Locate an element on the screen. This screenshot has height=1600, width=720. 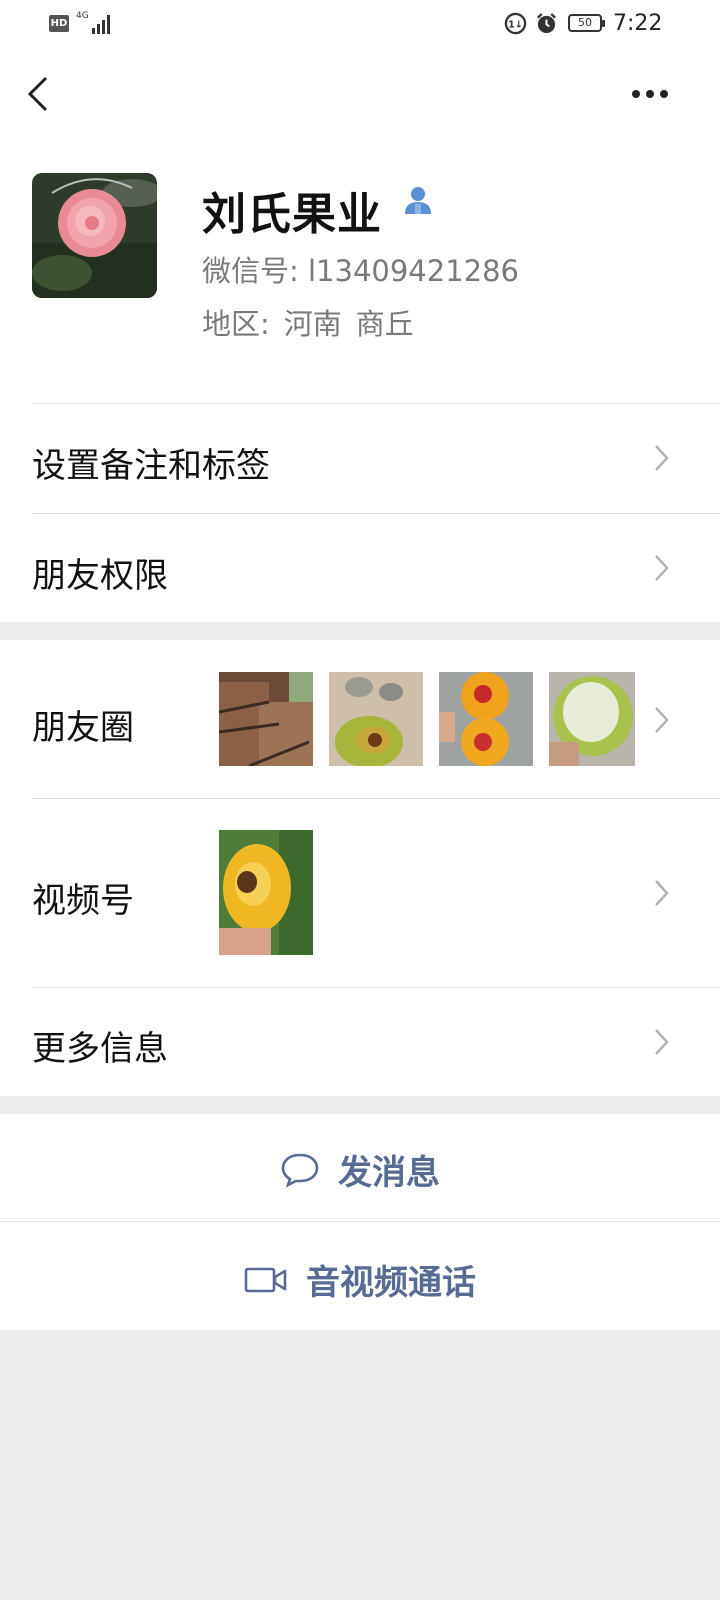
region: 地区: 河南 商丘 is located at coordinates (315, 322).